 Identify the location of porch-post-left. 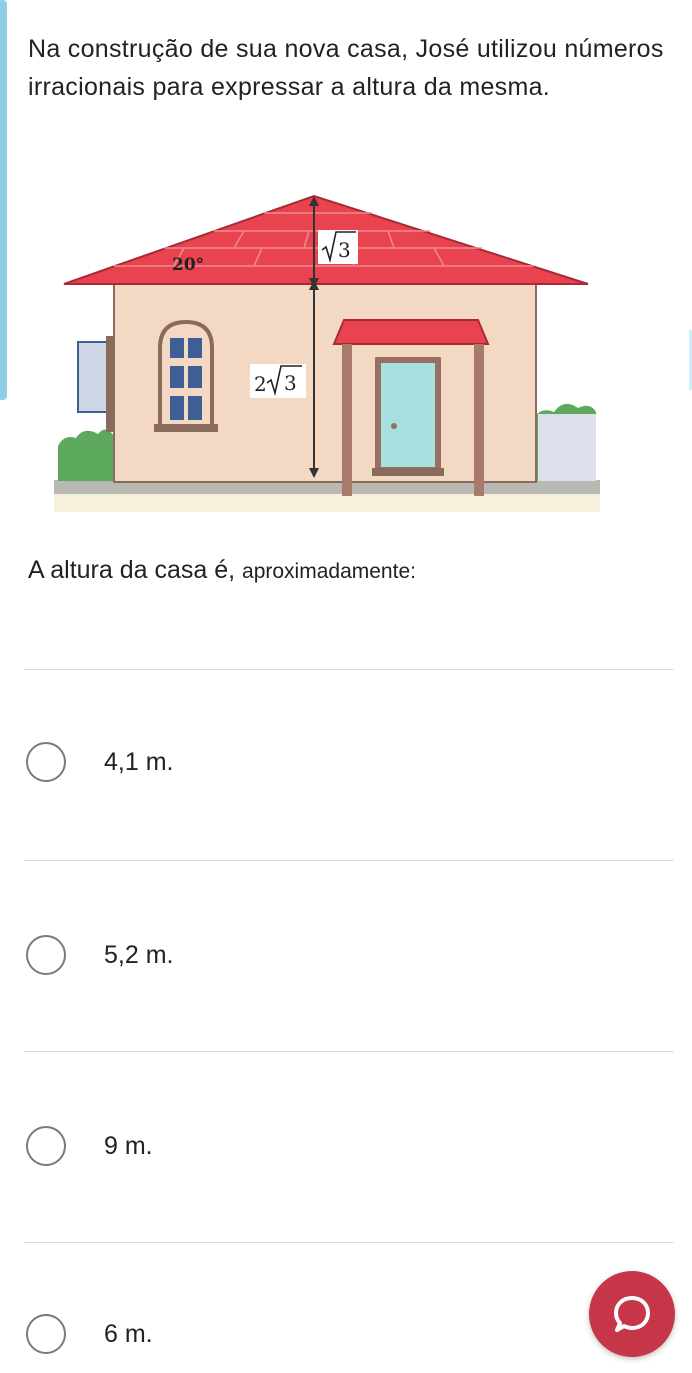
(347, 420).